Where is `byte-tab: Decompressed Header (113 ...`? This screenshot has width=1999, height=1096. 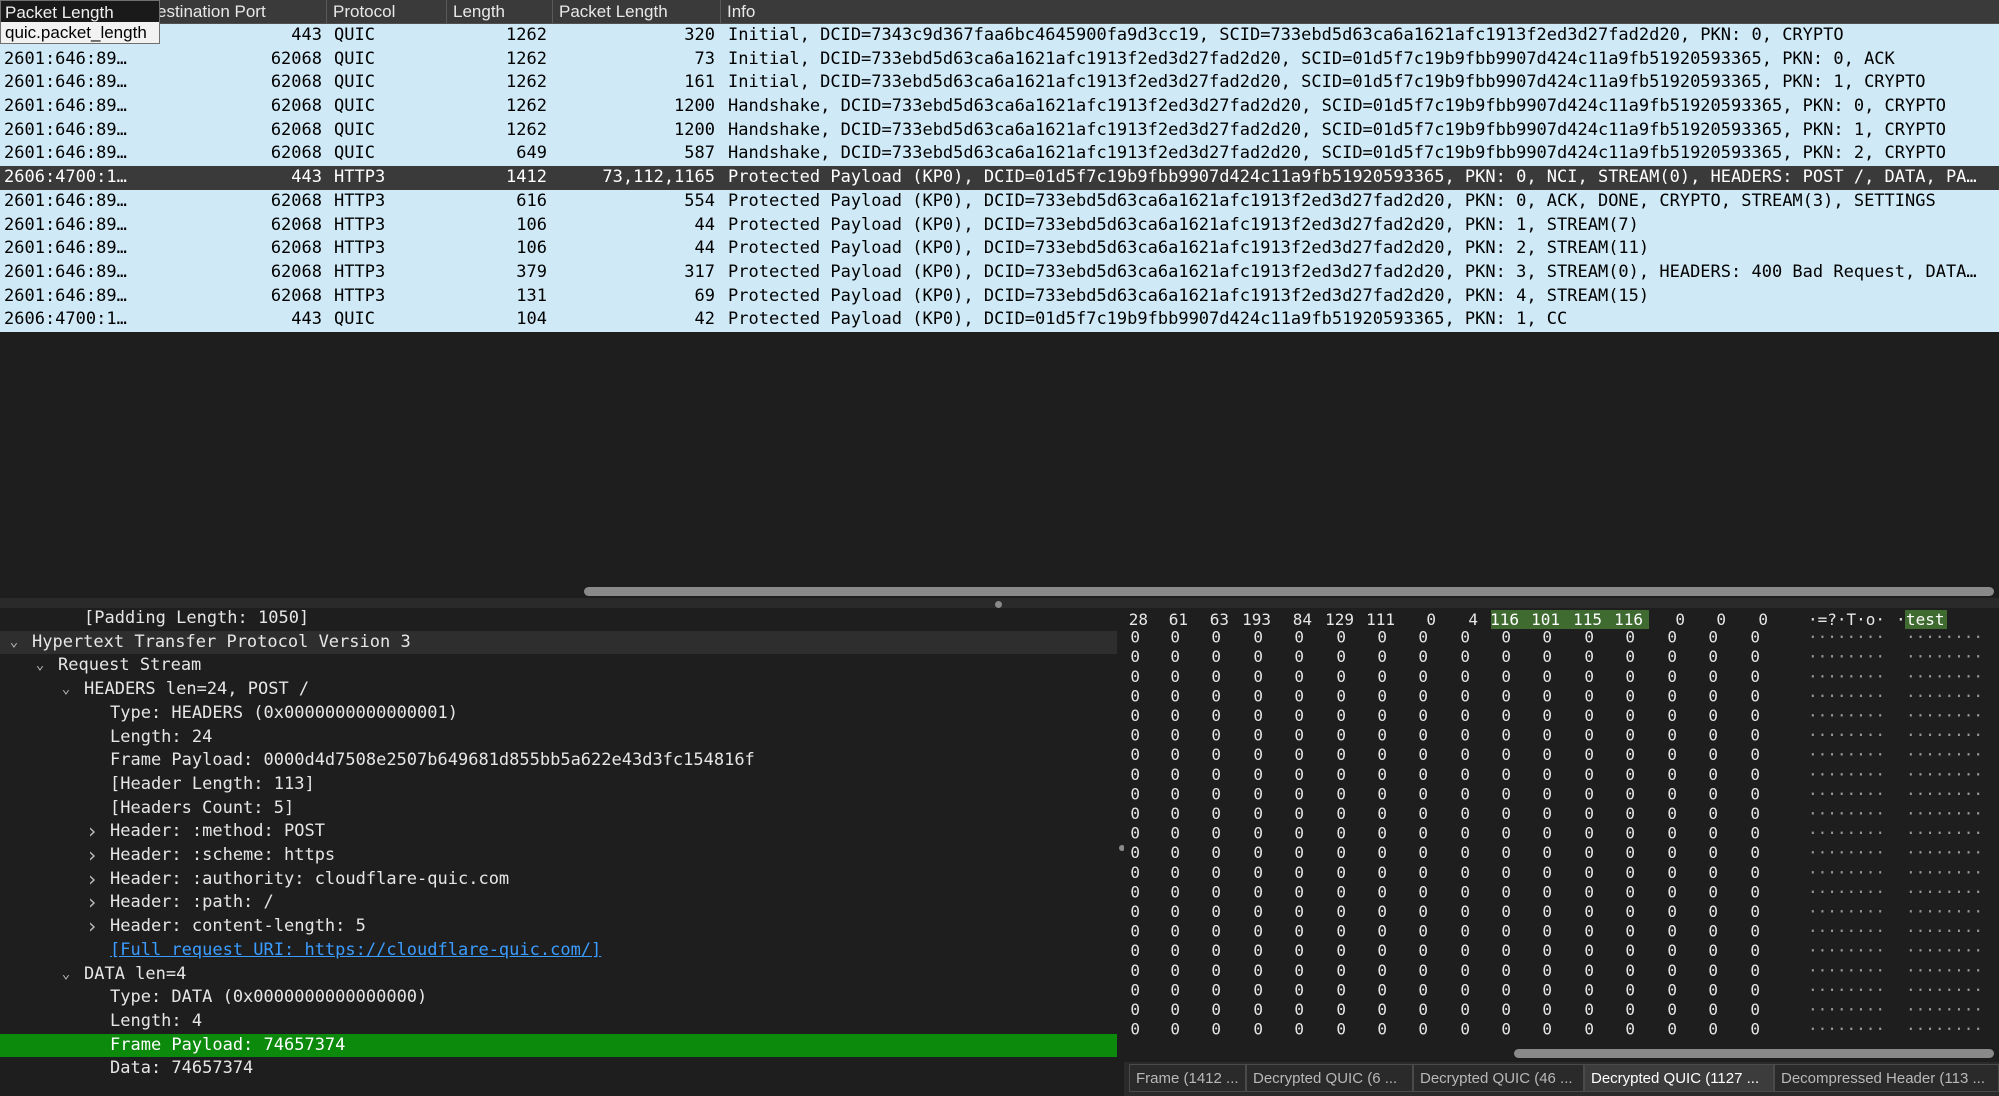 byte-tab: Decompressed Header (113 ... is located at coordinates (1886, 1078).